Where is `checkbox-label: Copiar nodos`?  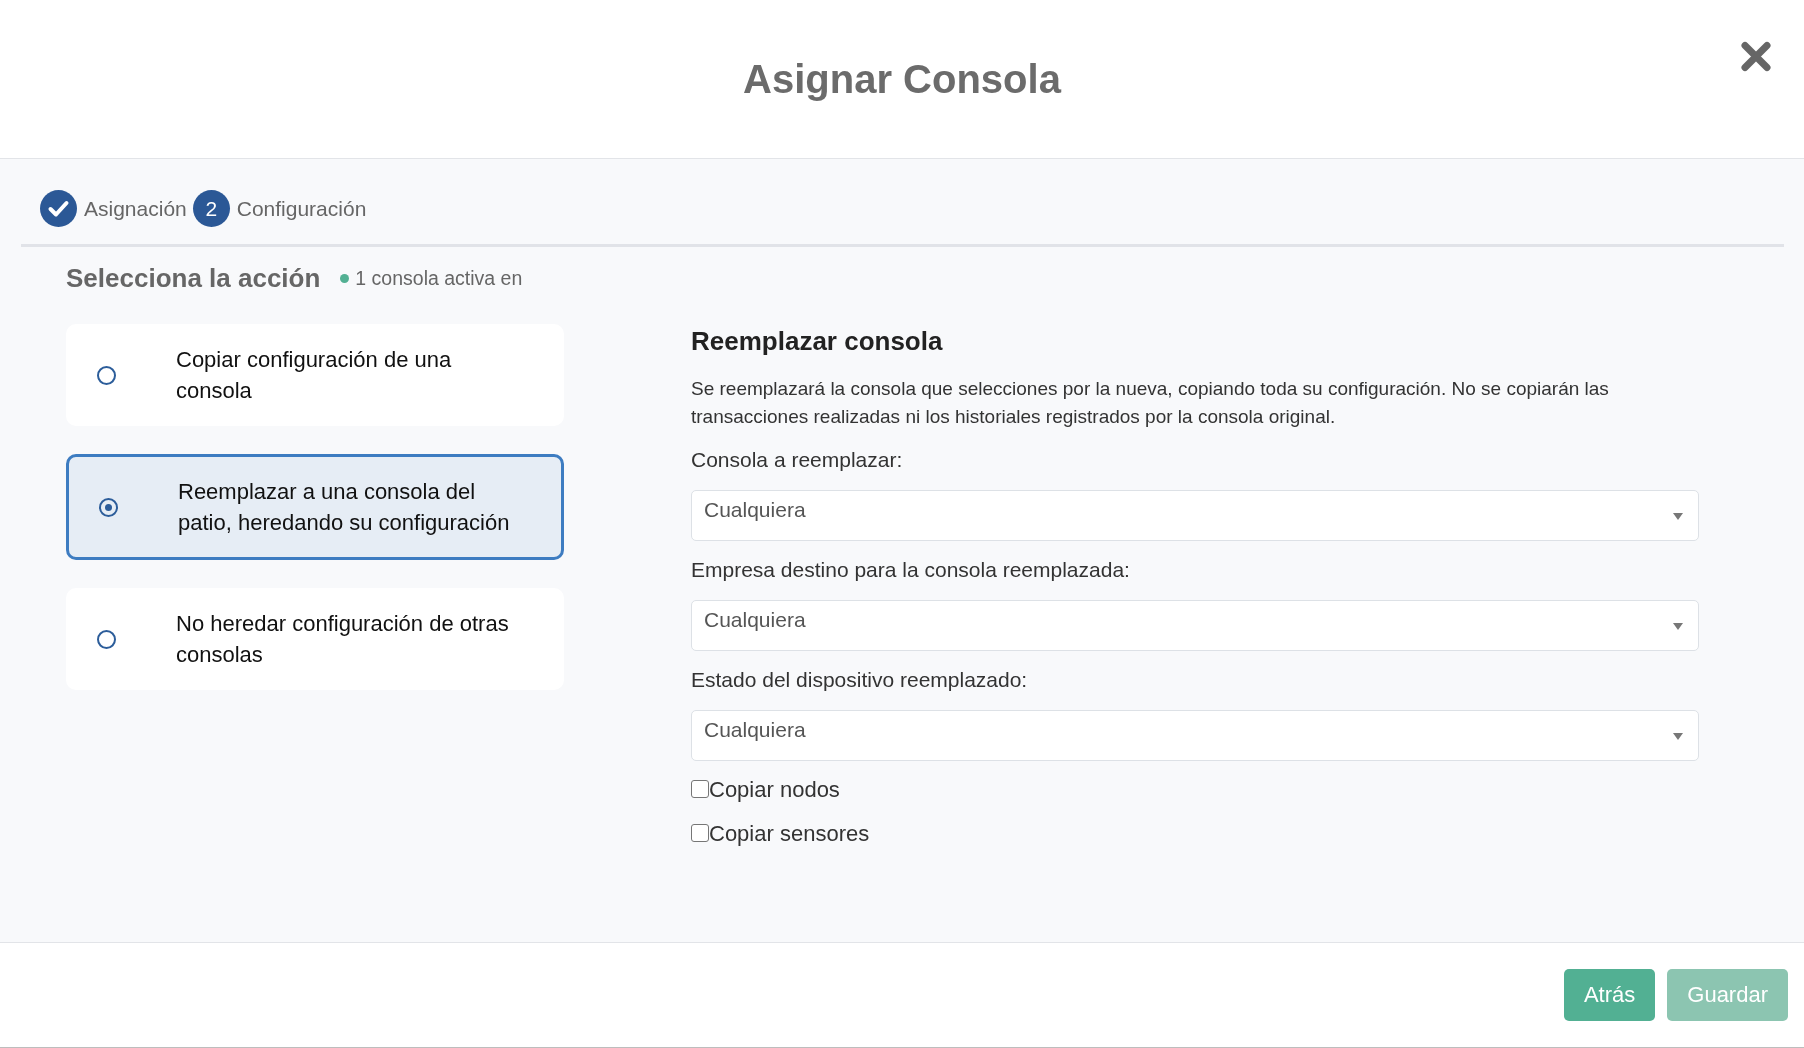 checkbox-label: Copiar nodos is located at coordinates (774, 790).